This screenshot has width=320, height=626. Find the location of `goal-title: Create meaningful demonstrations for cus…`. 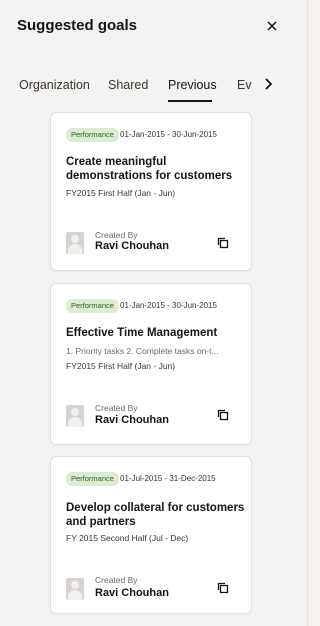

goal-title: Create meaningful demonstrations for cus… is located at coordinates (156, 169).